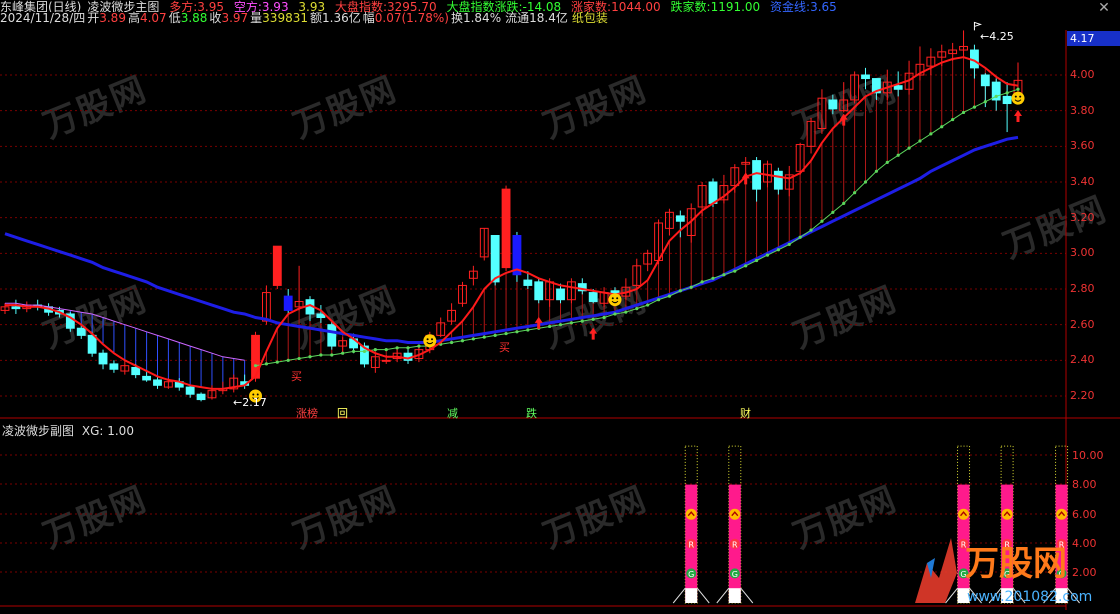 Image resolution: width=1120 pixels, height=614 pixels. What do you see at coordinates (1082, 181) in the screenshot?
I see `price-tick: 3.40` at bounding box center [1082, 181].